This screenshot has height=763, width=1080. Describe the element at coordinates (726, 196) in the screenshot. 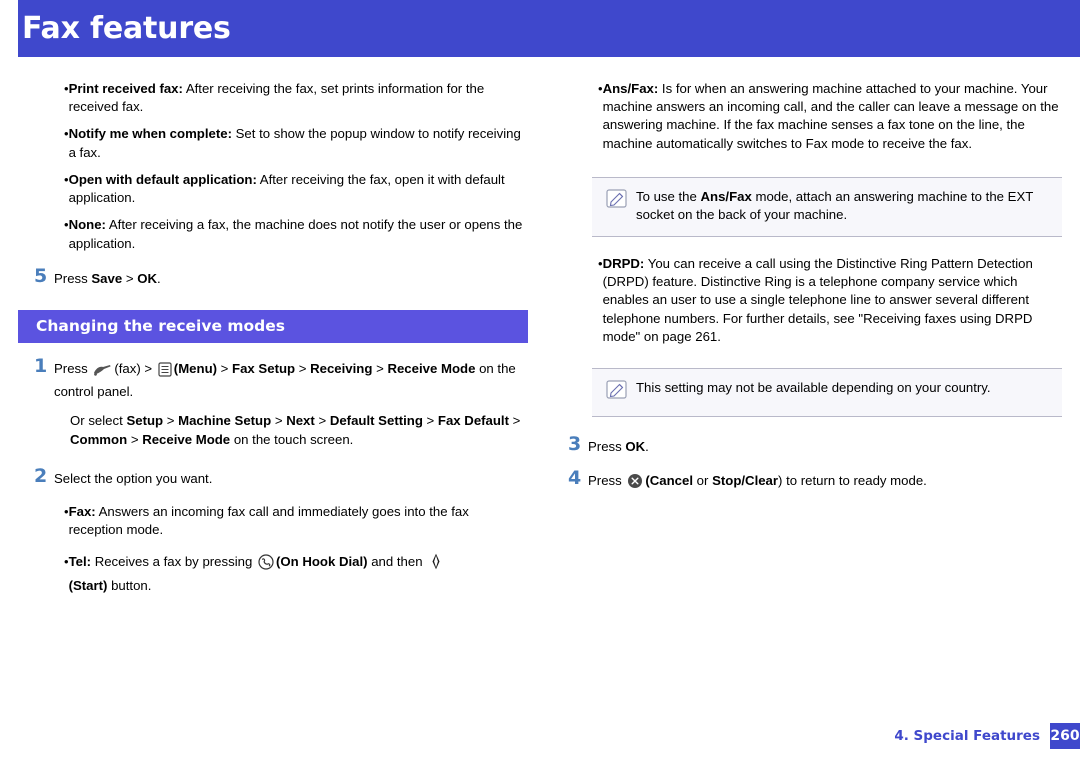

I see `note-bold: Ans/Fax` at that location.